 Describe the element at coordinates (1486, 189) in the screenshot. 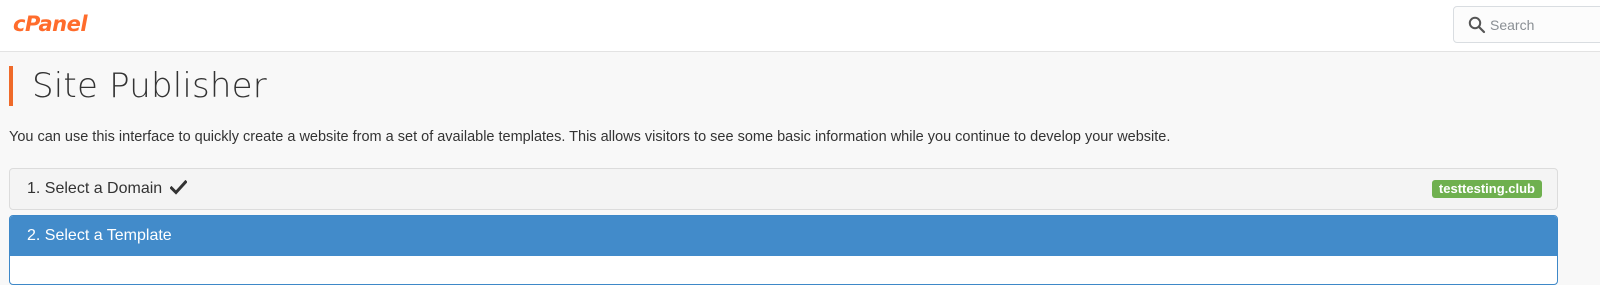

I see `selected-domain-badge: testtesting.club` at that location.